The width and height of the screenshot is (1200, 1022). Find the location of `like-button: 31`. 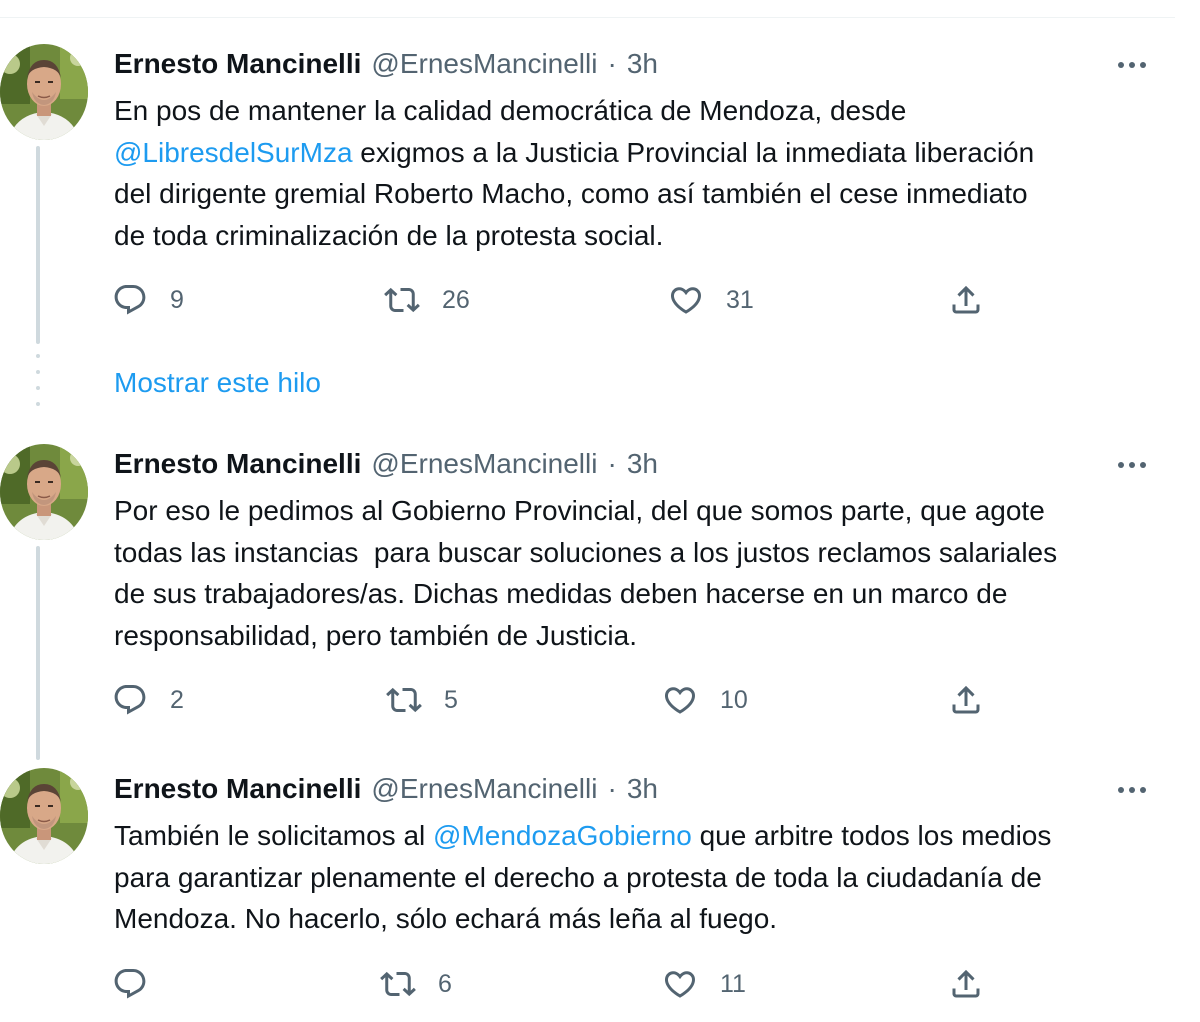

like-button: 31 is located at coordinates (711, 300).